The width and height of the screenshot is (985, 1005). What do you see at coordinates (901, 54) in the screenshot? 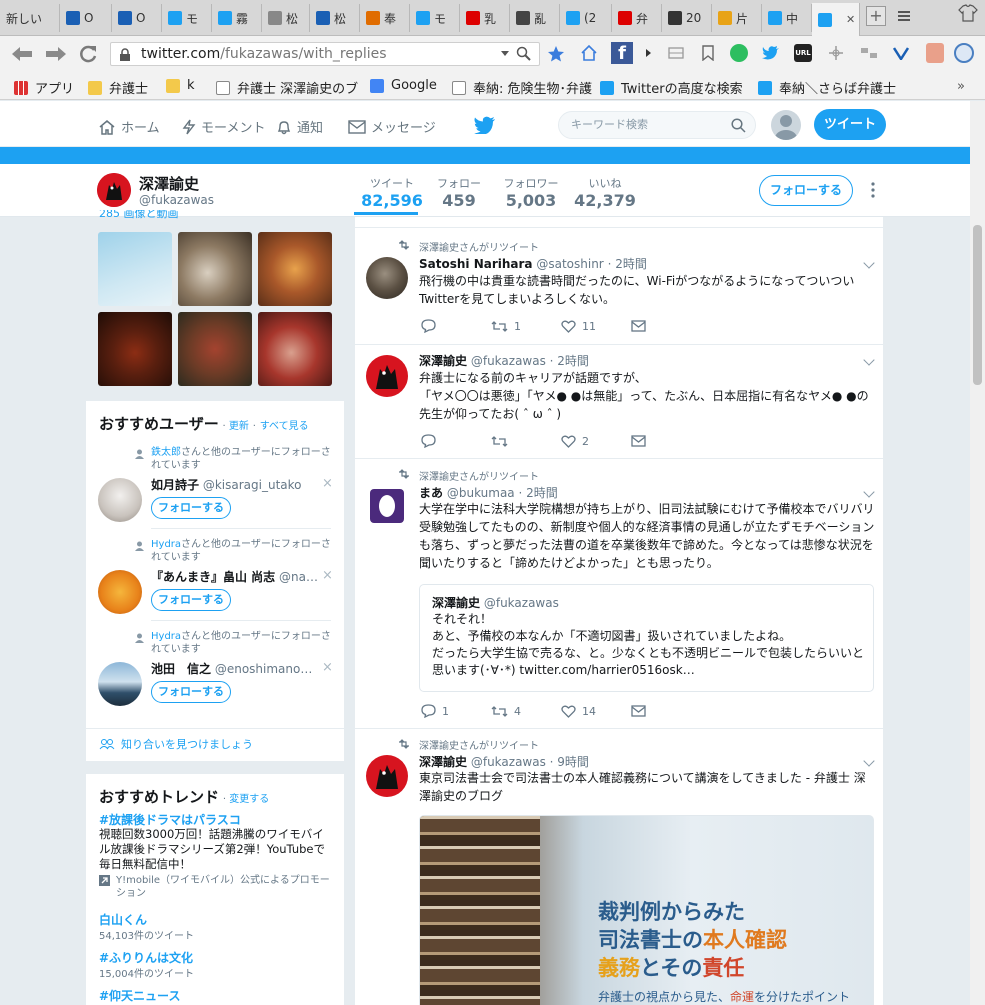
I see `vpn-check-icon` at bounding box center [901, 54].